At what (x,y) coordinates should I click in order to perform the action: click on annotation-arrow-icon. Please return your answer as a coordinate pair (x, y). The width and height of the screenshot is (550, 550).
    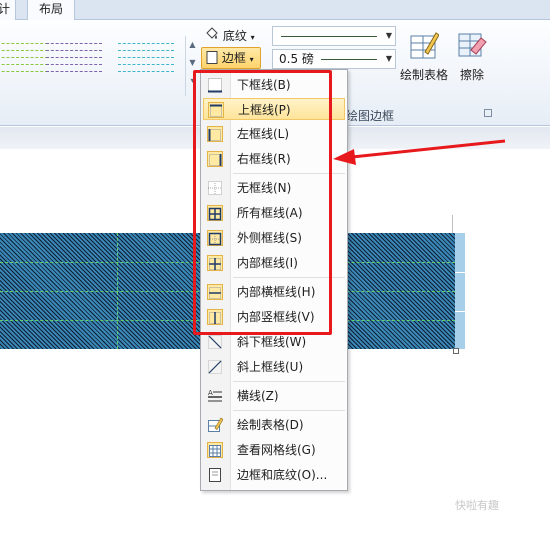
    Looking at the image, I should click on (419, 152).